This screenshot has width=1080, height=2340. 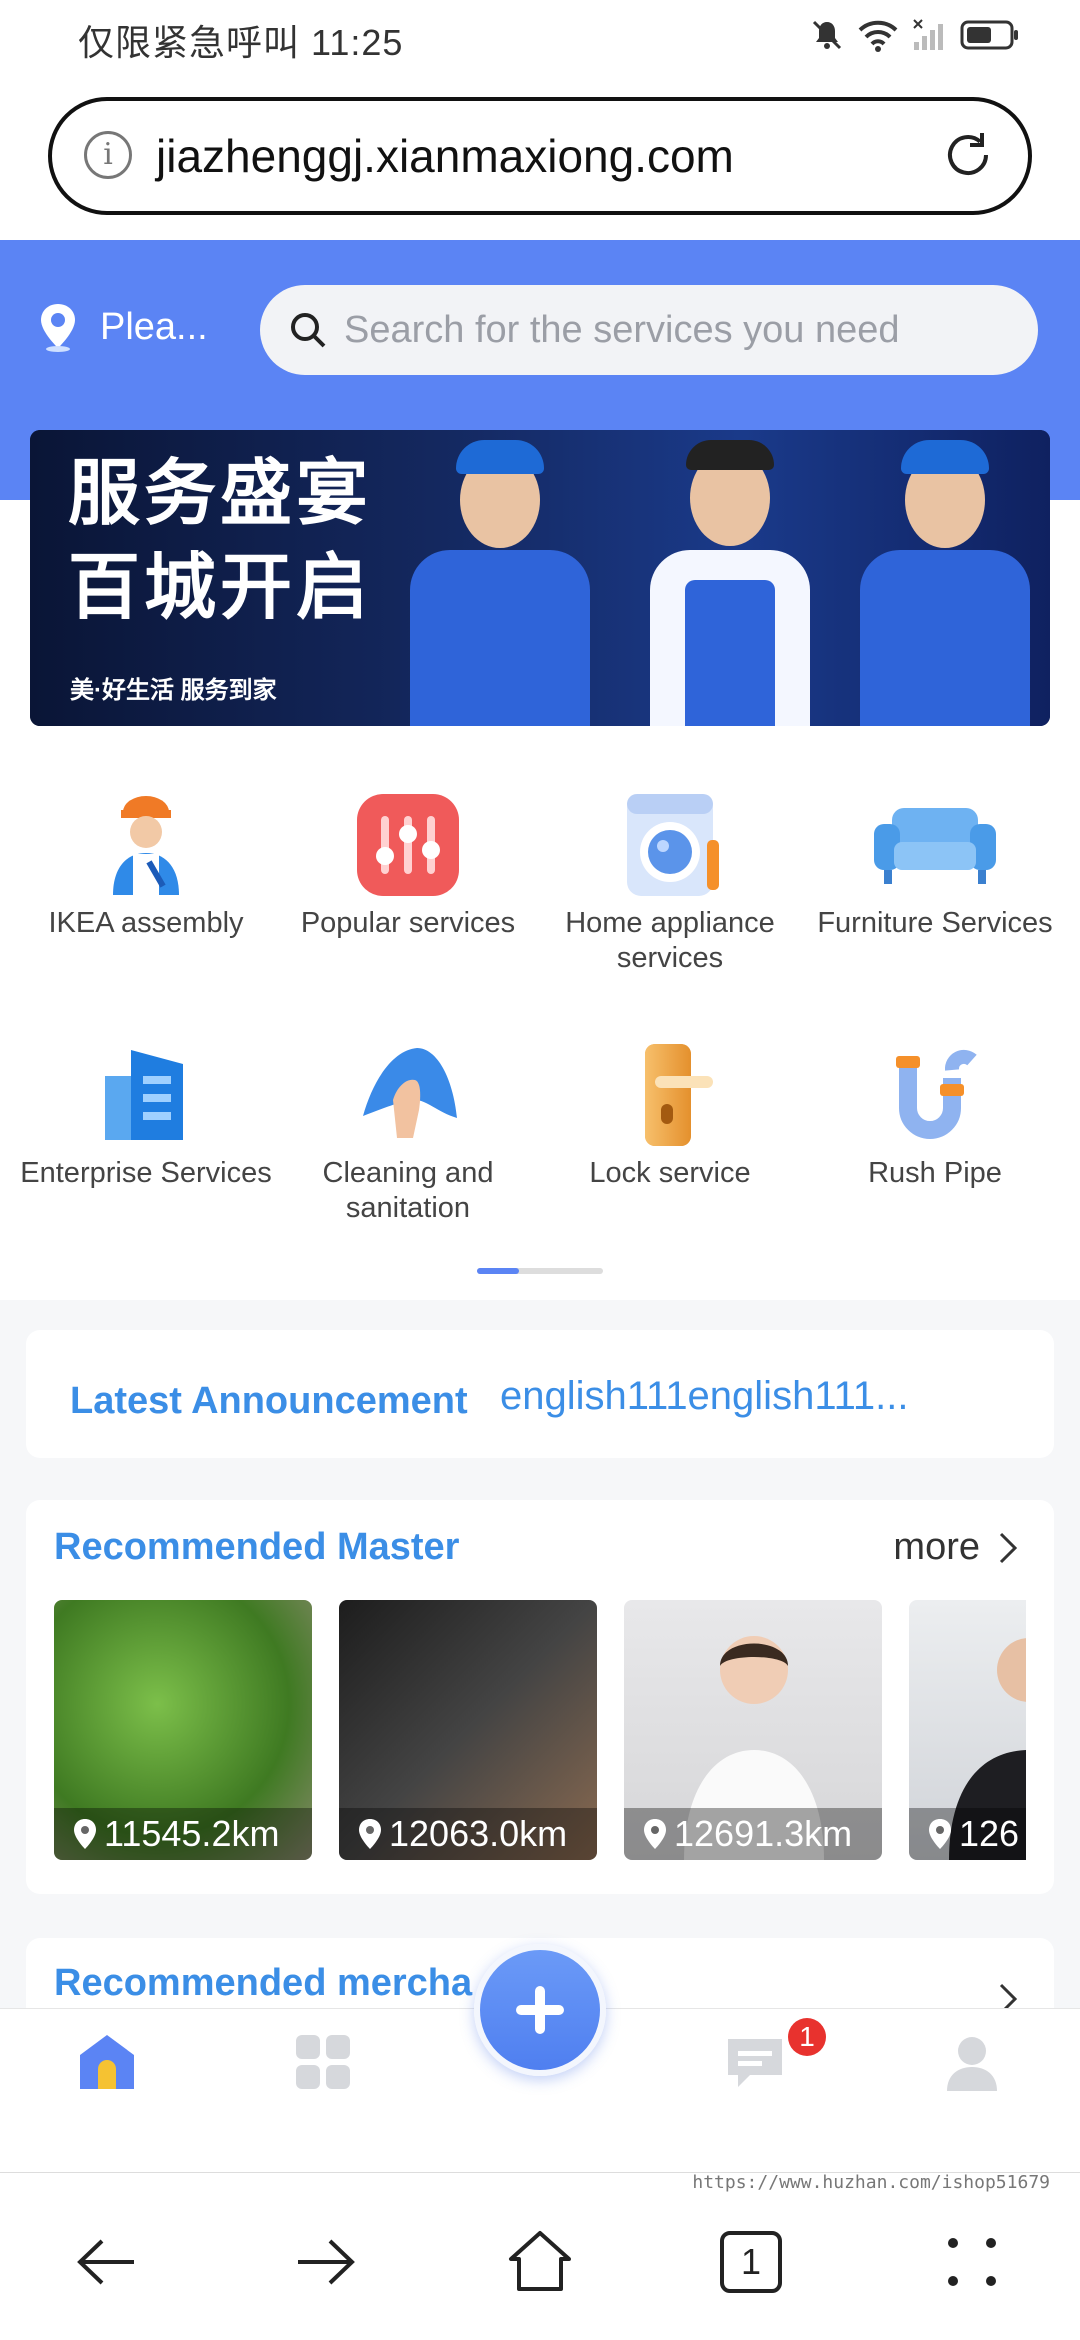 What do you see at coordinates (146, 1095) in the screenshot?
I see `building-icon` at bounding box center [146, 1095].